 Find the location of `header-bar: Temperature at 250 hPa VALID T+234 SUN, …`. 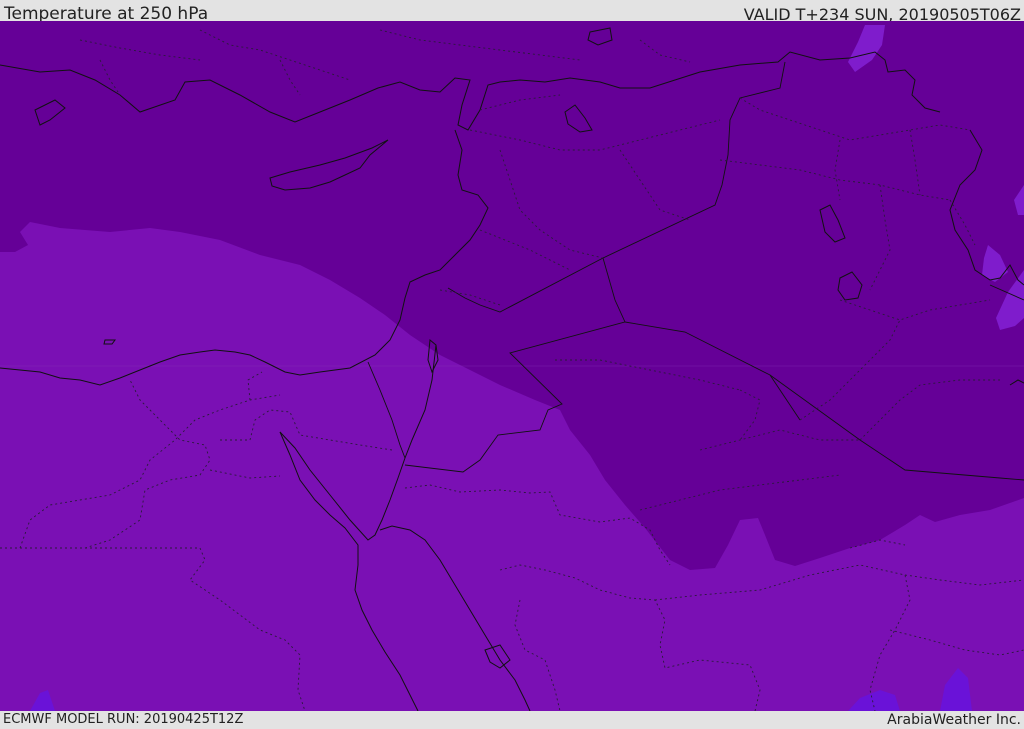

header-bar: Temperature at 250 hPa VALID T+234 SUN, … is located at coordinates (512, 12).